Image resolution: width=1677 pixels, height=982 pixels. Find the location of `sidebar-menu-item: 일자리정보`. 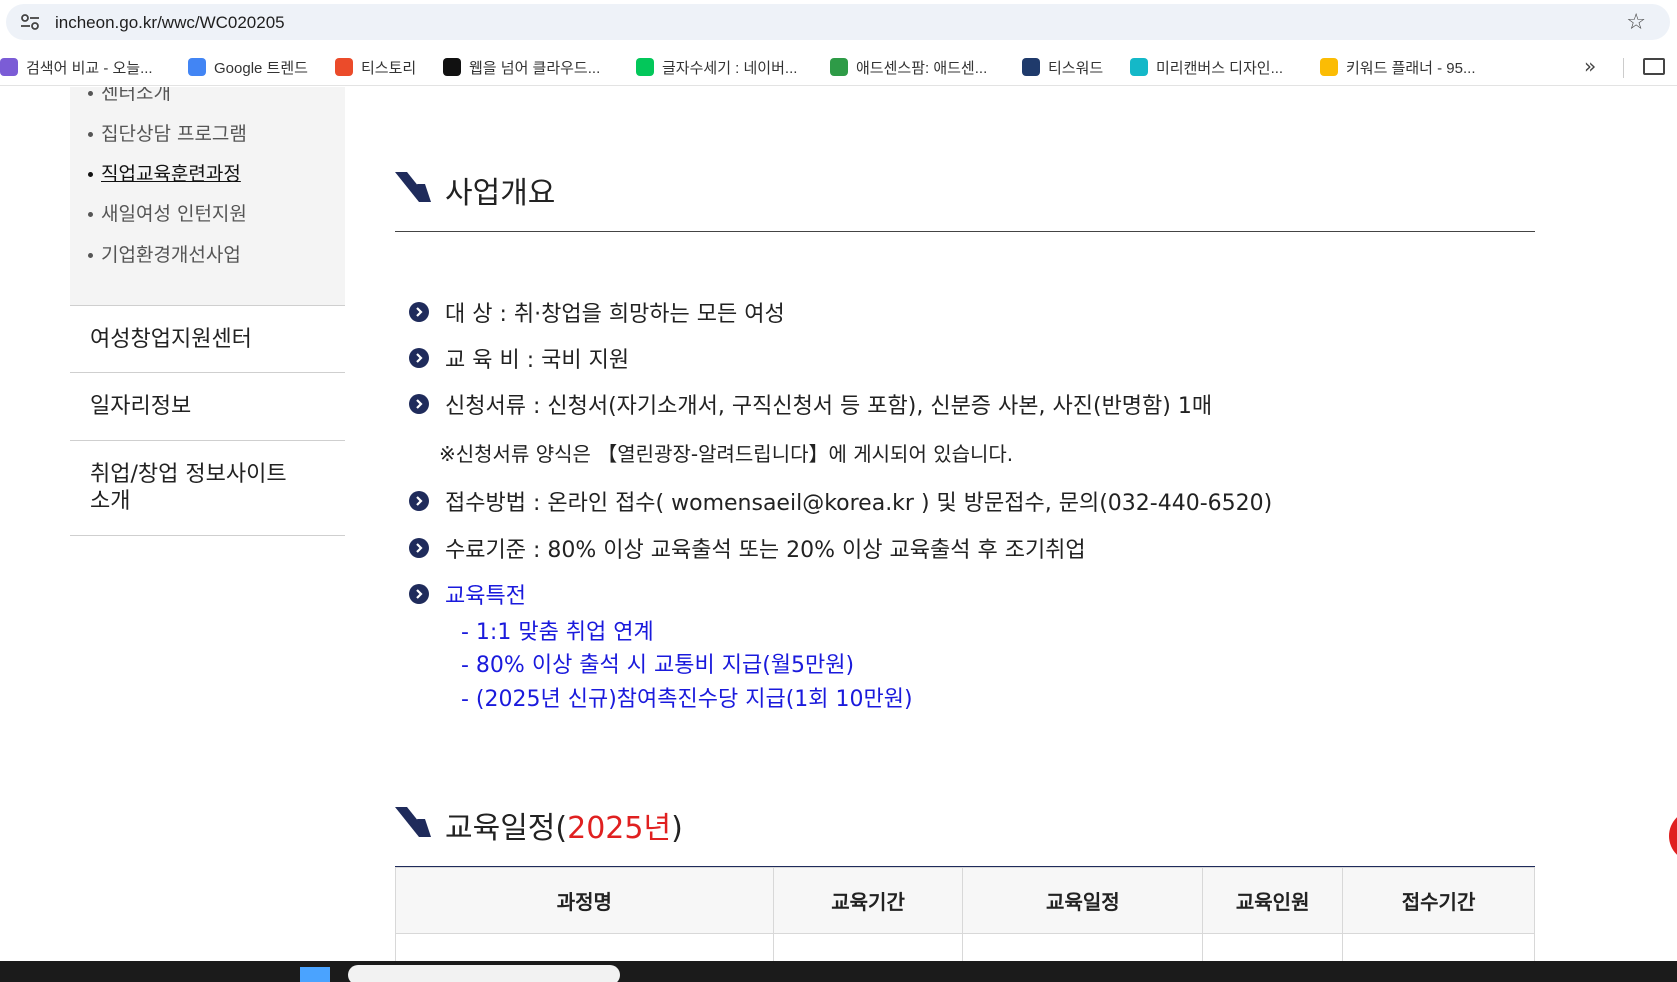

sidebar-menu-item: 일자리정보 is located at coordinates (207, 407).